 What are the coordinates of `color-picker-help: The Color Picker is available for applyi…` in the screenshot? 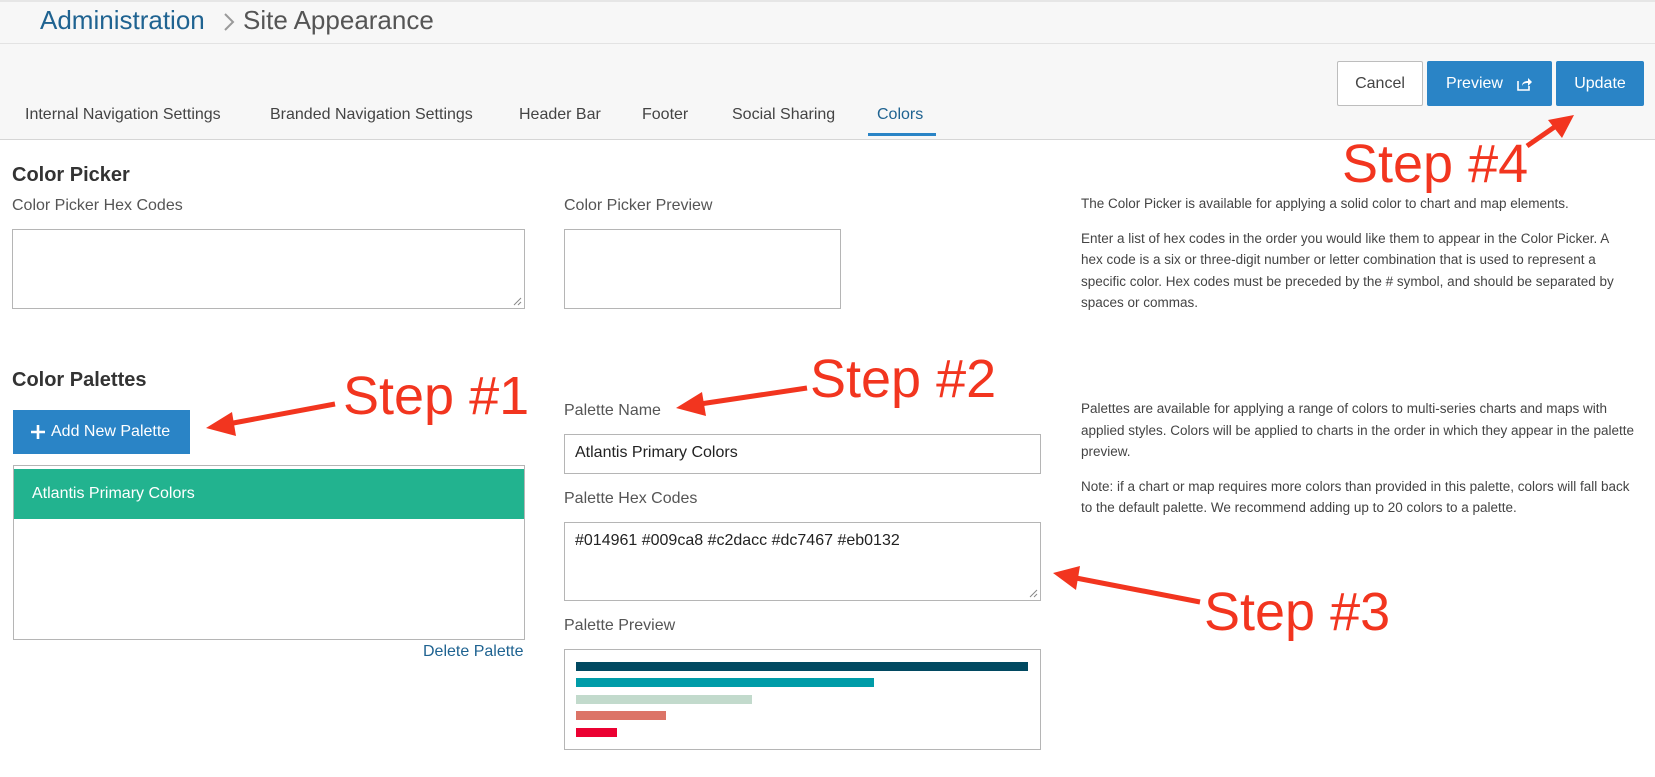 It's located at (1356, 253).